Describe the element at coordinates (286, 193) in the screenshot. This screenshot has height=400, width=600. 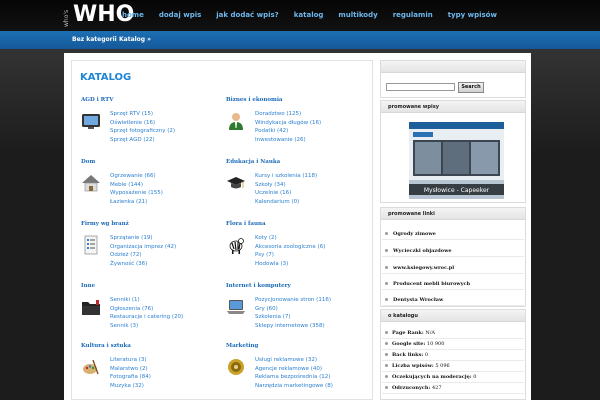
I see `subcategory-link: Uczelnie (16)` at that location.